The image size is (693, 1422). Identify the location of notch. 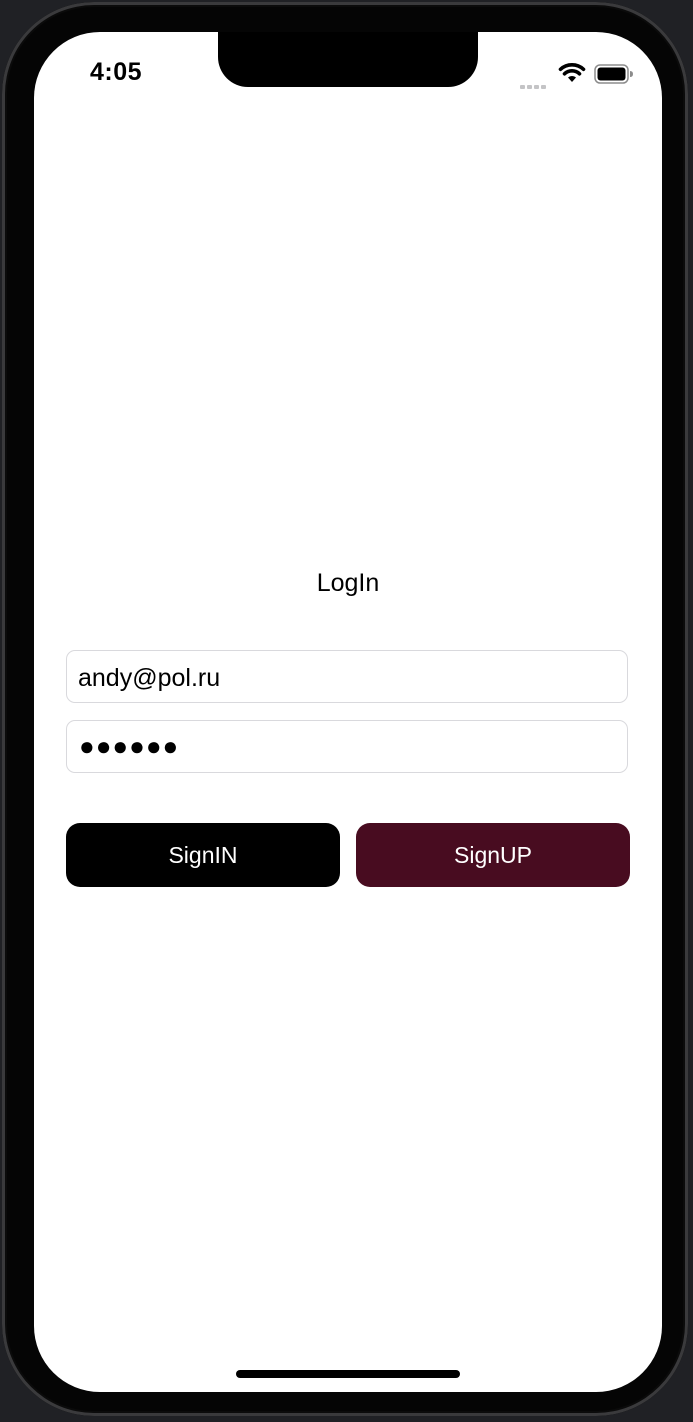
(348, 59).